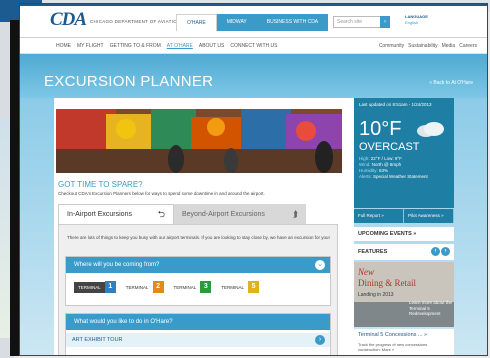 The width and height of the screenshot is (490, 358). I want to click on link-careers: Careers, so click(468, 46).